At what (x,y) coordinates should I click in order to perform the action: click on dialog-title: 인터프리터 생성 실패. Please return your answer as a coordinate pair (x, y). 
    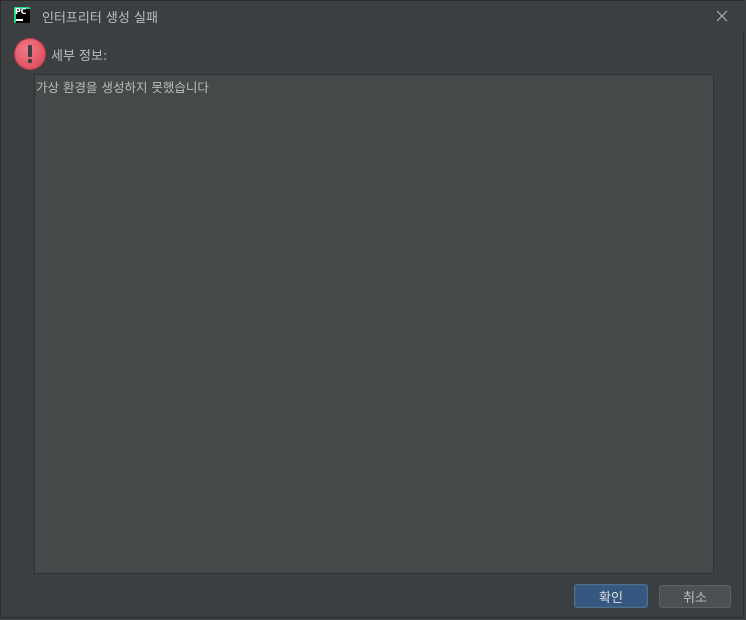
    Looking at the image, I should click on (100, 18).